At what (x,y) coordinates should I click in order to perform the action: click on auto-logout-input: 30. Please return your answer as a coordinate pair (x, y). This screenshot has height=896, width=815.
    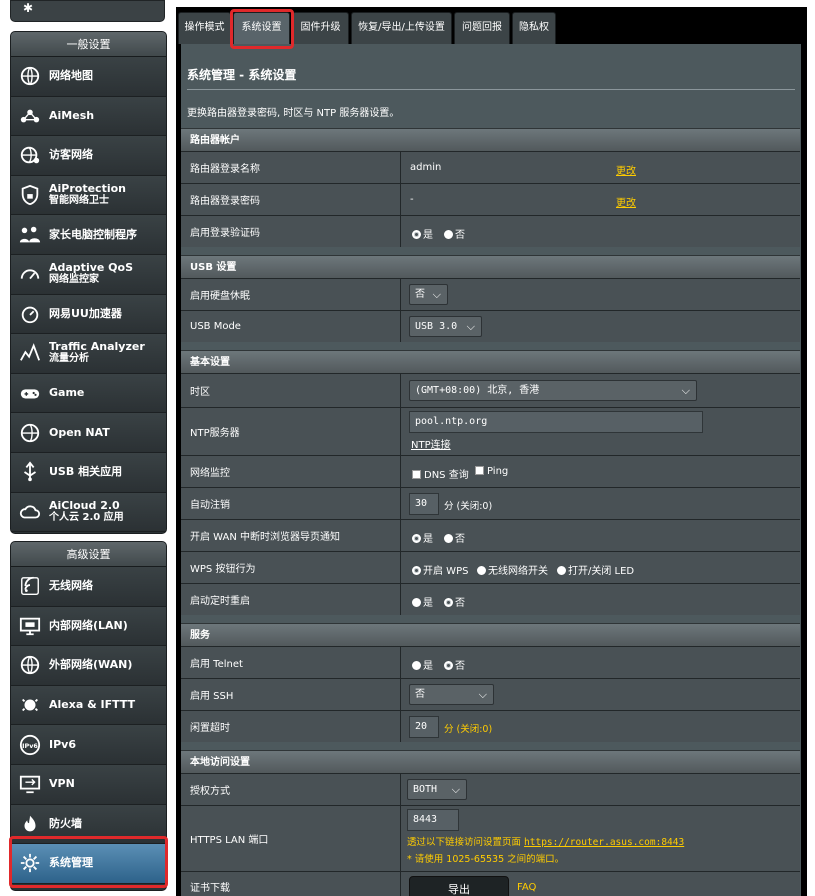
    Looking at the image, I should click on (424, 504).